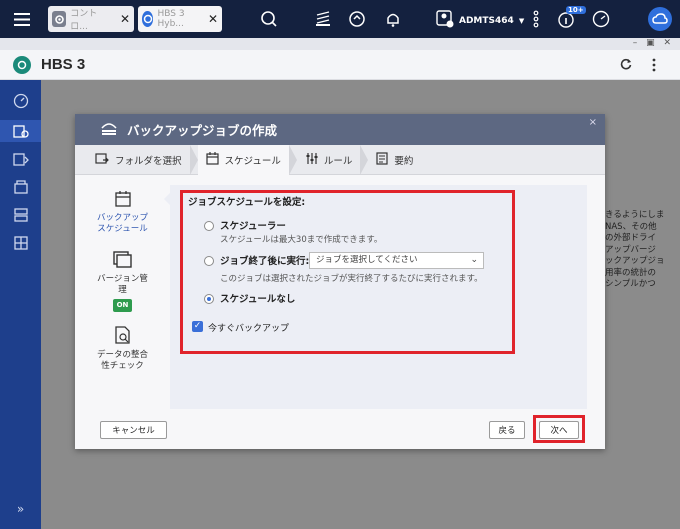 This screenshot has width=680, height=529. Describe the element at coordinates (404, 161) in the screenshot. I see `step-label: 要約` at that location.